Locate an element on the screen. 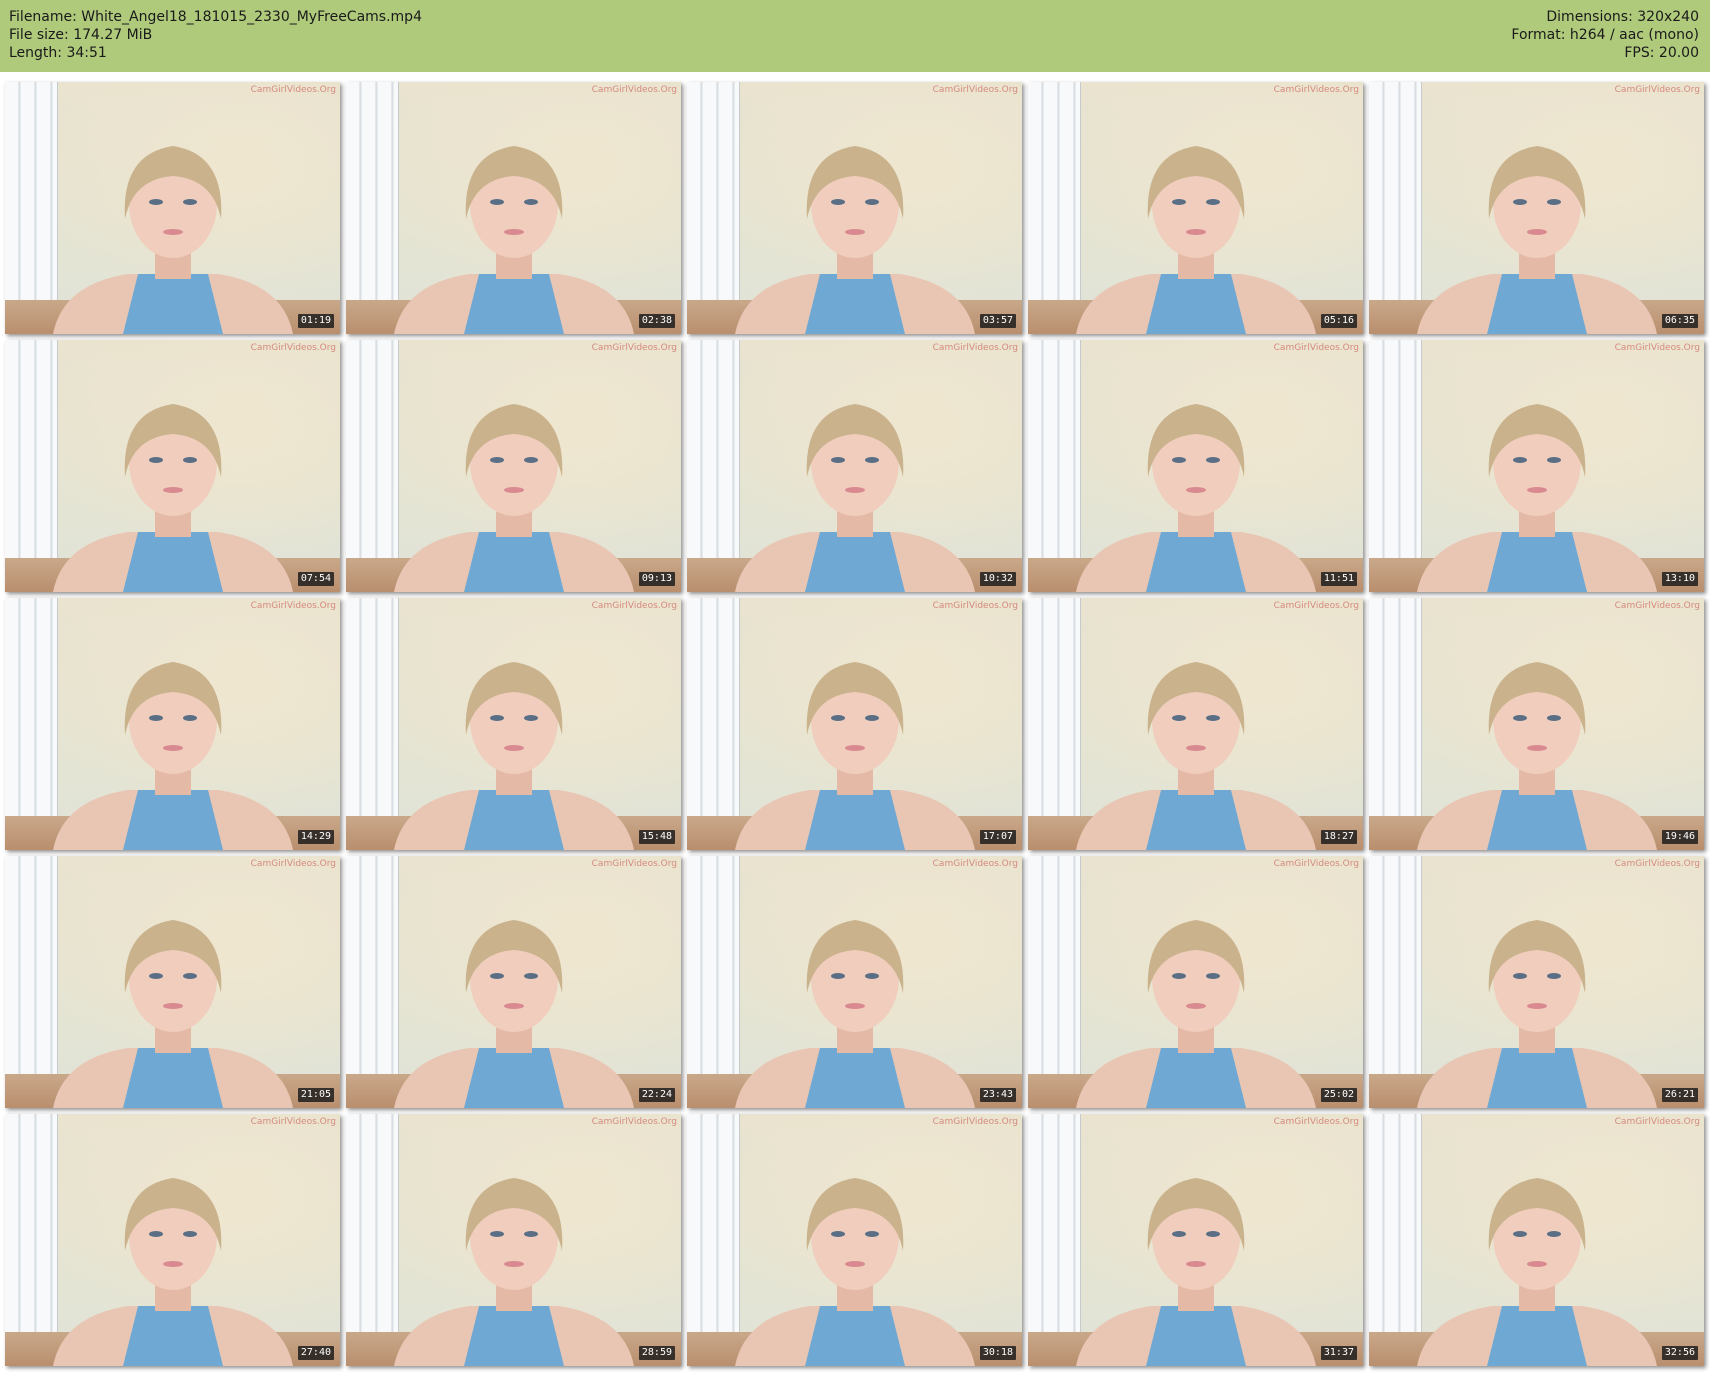 The image size is (1710, 1373). timestamp-label: 31:37 is located at coordinates (1338, 1353).